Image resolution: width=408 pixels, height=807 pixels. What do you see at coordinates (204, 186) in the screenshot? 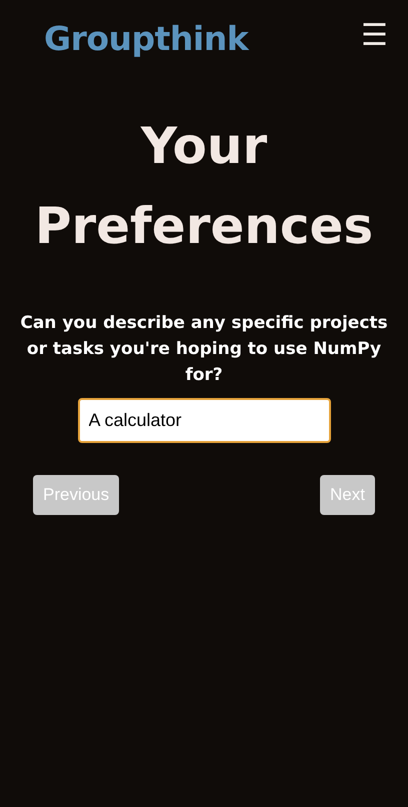
I see `page-heading: Your Preferences` at bounding box center [204, 186].